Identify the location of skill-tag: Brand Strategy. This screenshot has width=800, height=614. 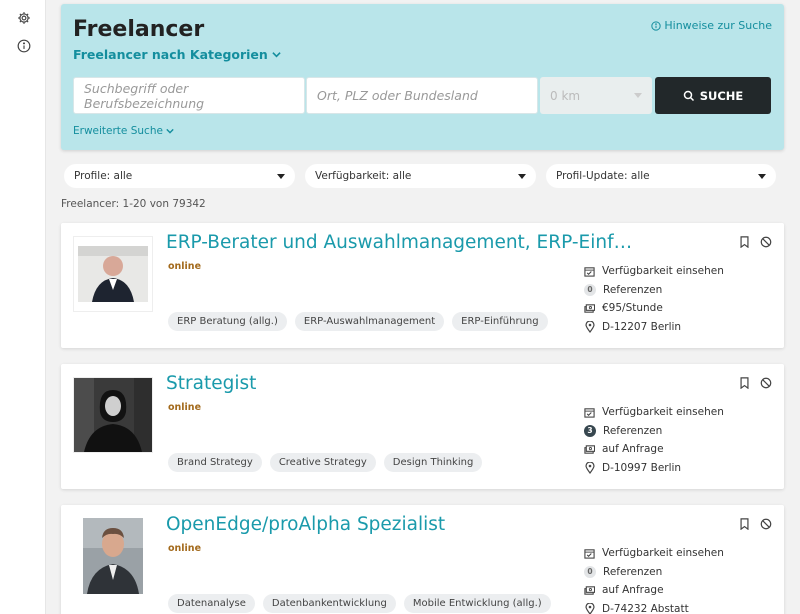
(215, 462).